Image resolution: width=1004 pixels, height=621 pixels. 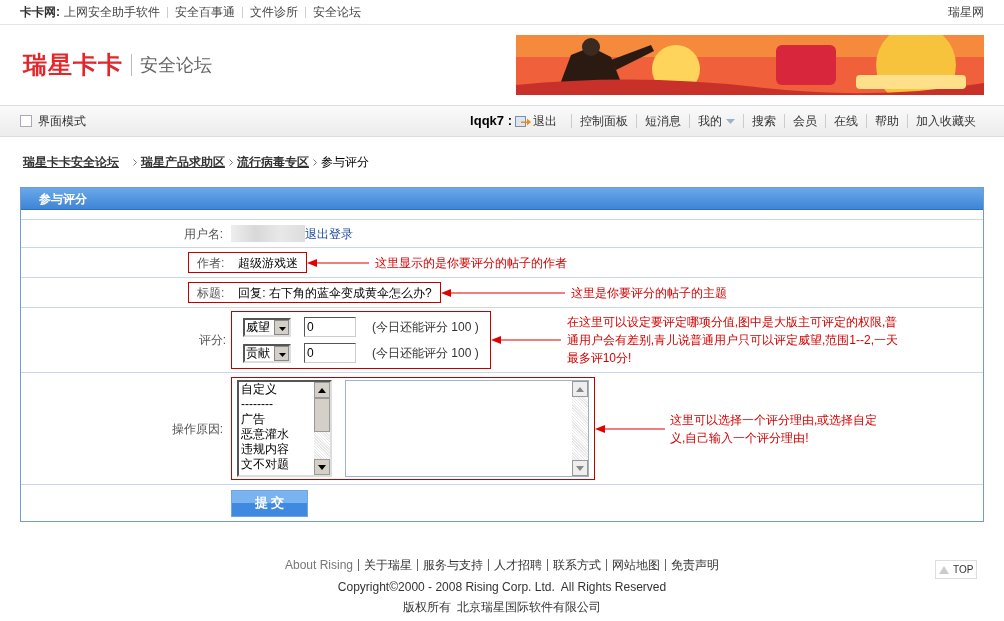 What do you see at coordinates (545, 121) in the screenshot?
I see `logout-link: 退出` at bounding box center [545, 121].